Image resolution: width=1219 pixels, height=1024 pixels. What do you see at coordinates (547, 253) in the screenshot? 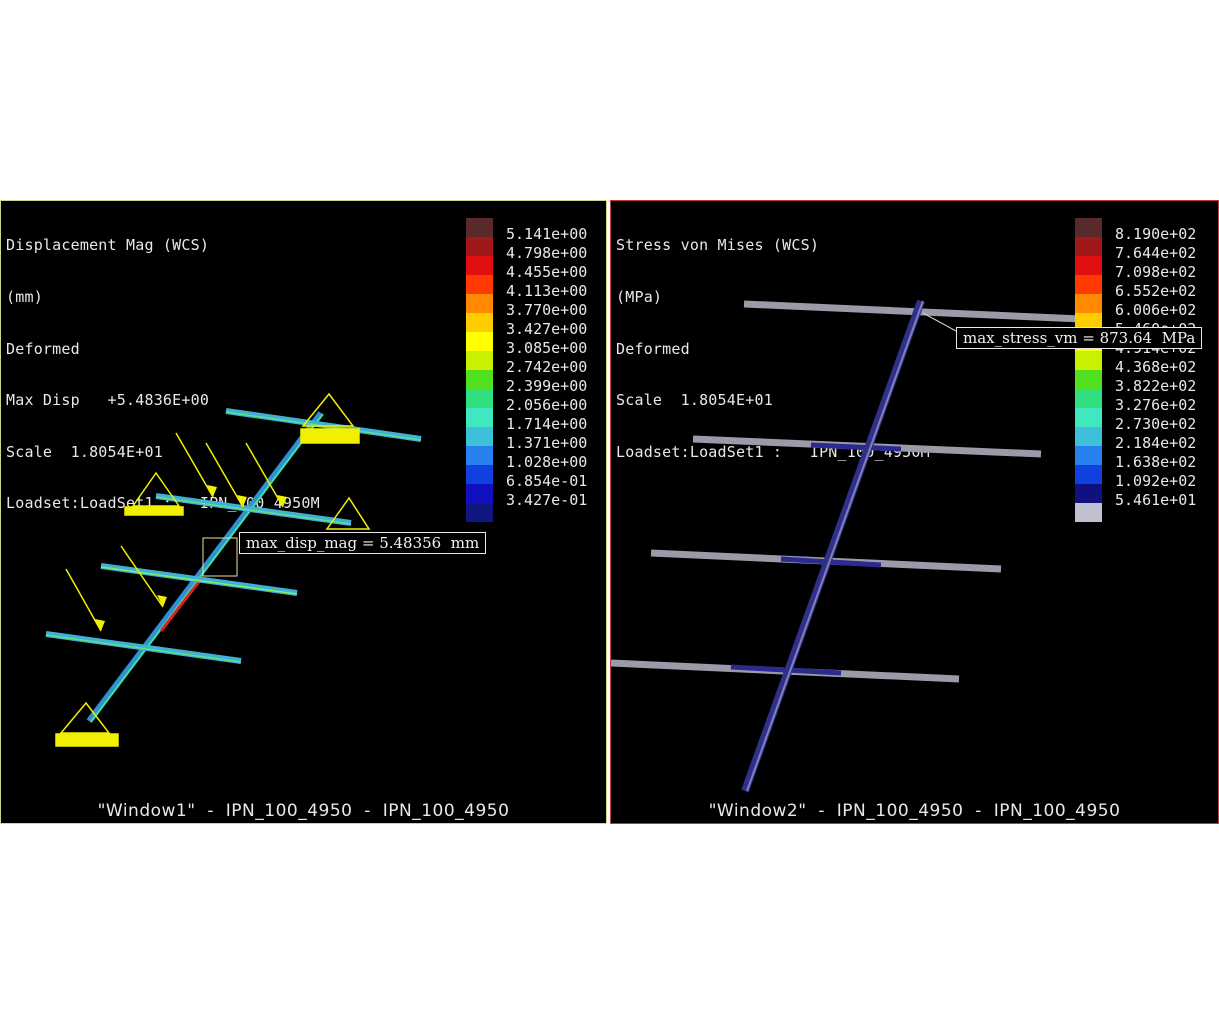
I see `legend-value: 4.798e+00` at bounding box center [547, 253].